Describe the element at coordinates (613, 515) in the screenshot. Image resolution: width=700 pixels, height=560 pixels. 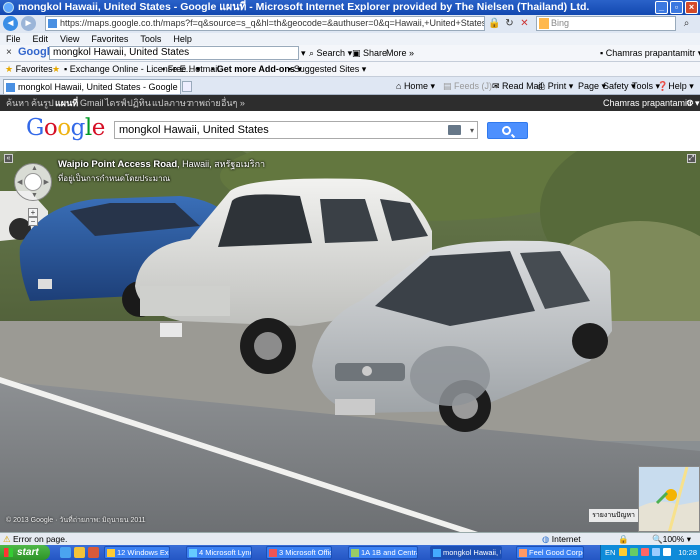
I see `report-problem-link: รายงานปัญหา` at that location.